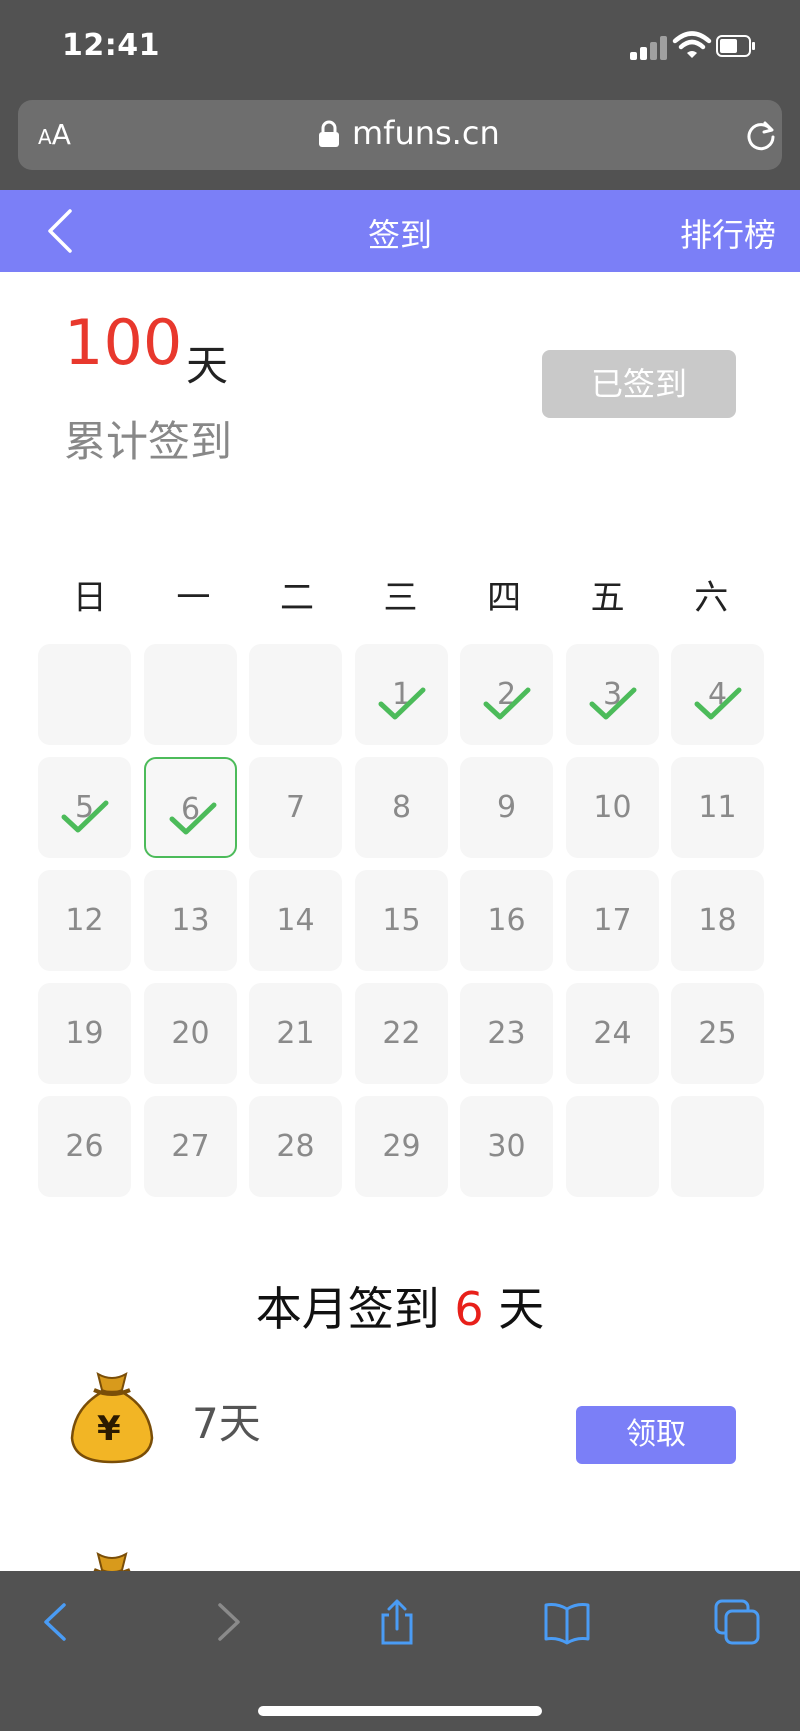 The height and width of the screenshot is (1731, 800). I want to click on calendar-day-16: 16, so click(506, 920).